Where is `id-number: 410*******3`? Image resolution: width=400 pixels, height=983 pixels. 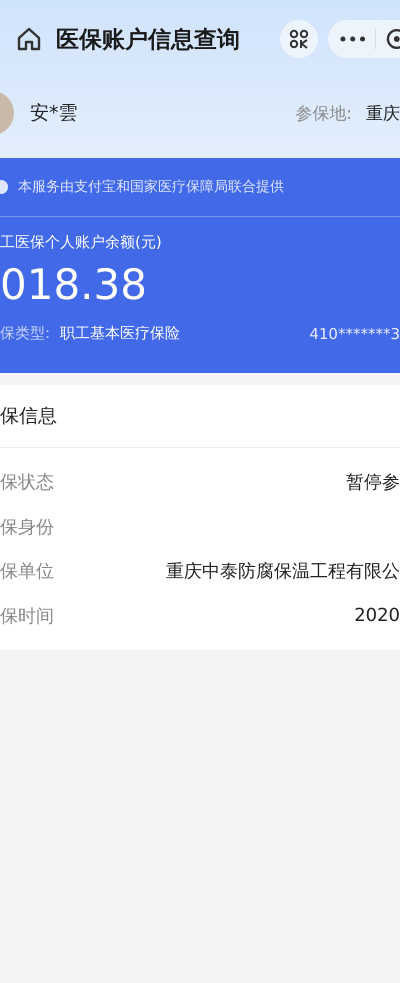 id-number: 410*******3 is located at coordinates (354, 333).